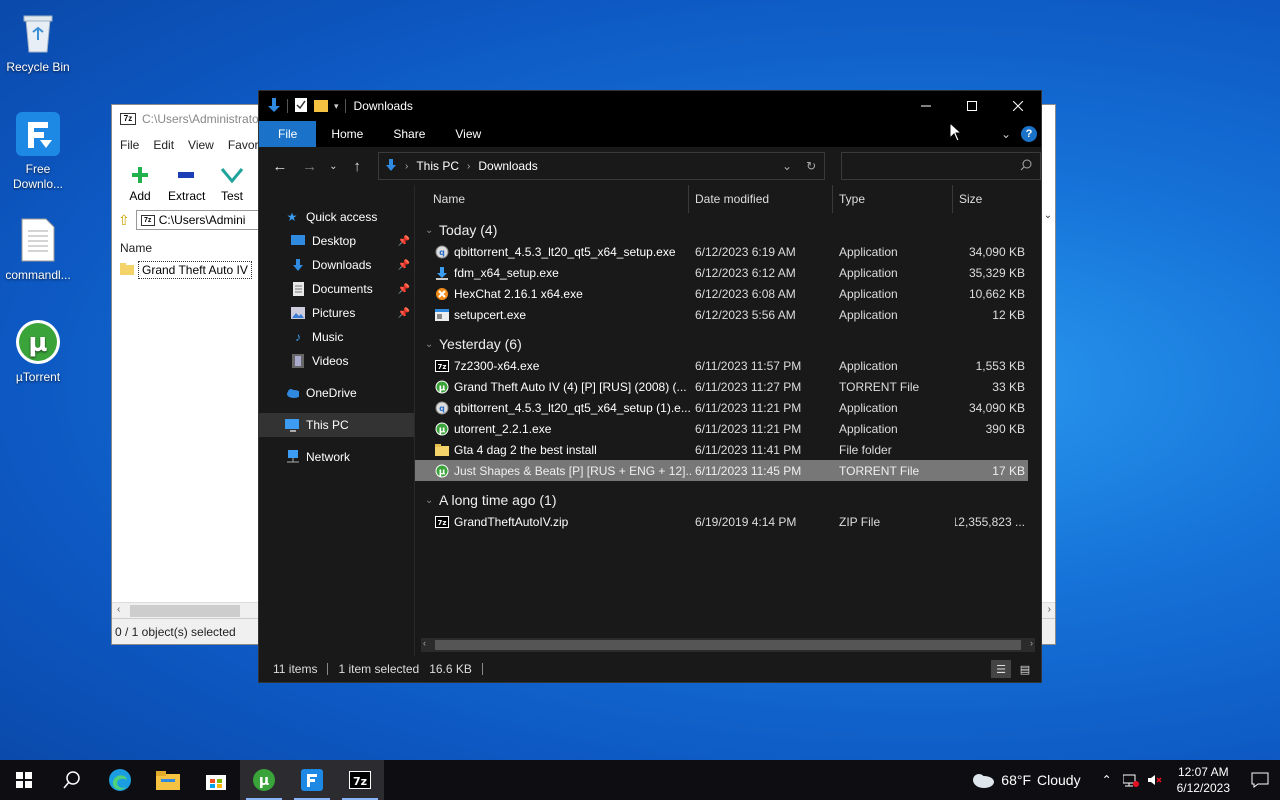 The height and width of the screenshot is (800, 1280). What do you see at coordinates (990, 449) in the screenshot?
I see `file-size` at bounding box center [990, 449].